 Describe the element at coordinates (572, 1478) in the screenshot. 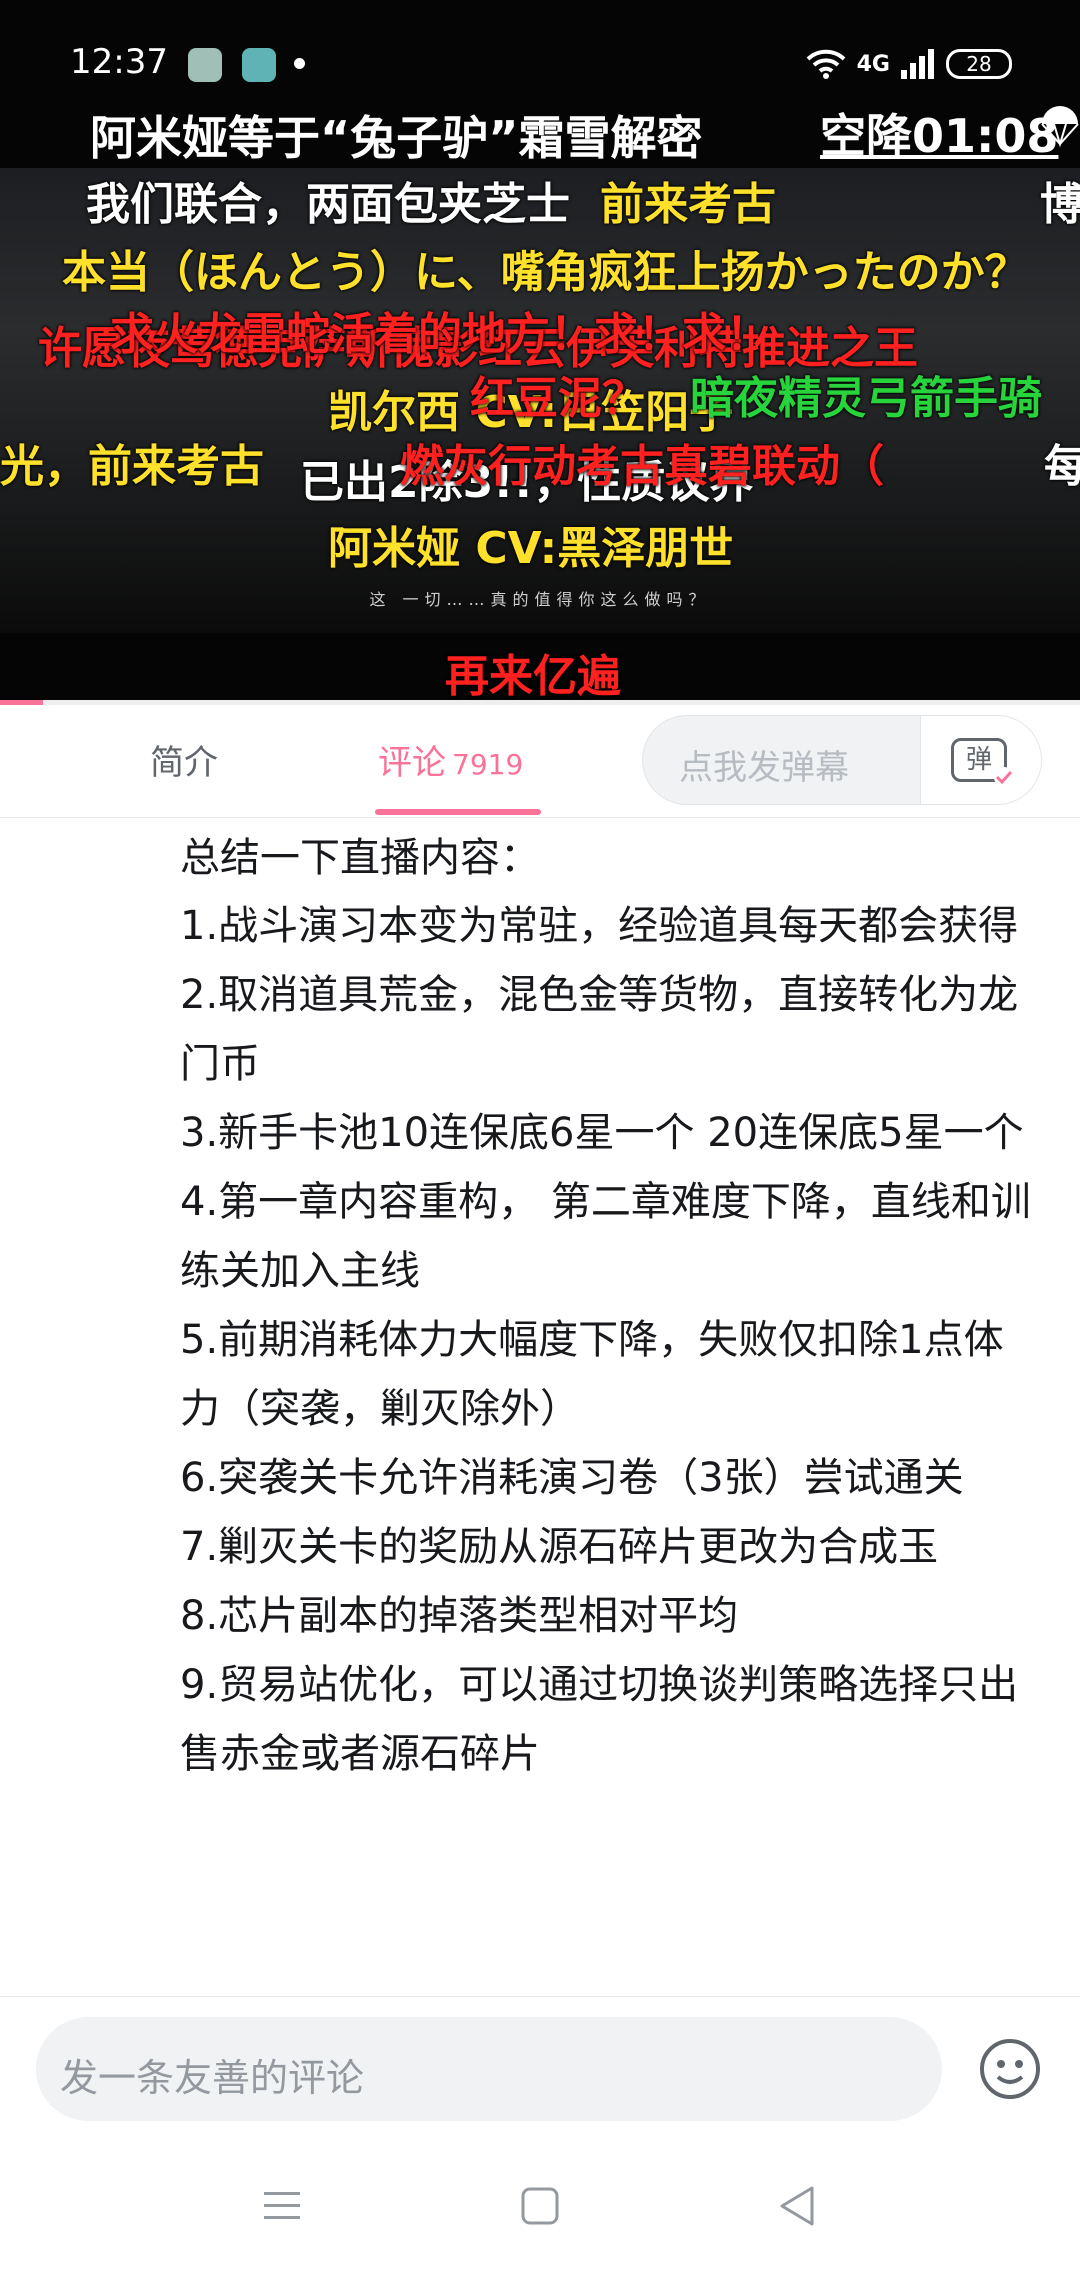

I see `comment-summary-item: 6.突袭关卡允许消耗演习卷（3张）尝试通关` at that location.